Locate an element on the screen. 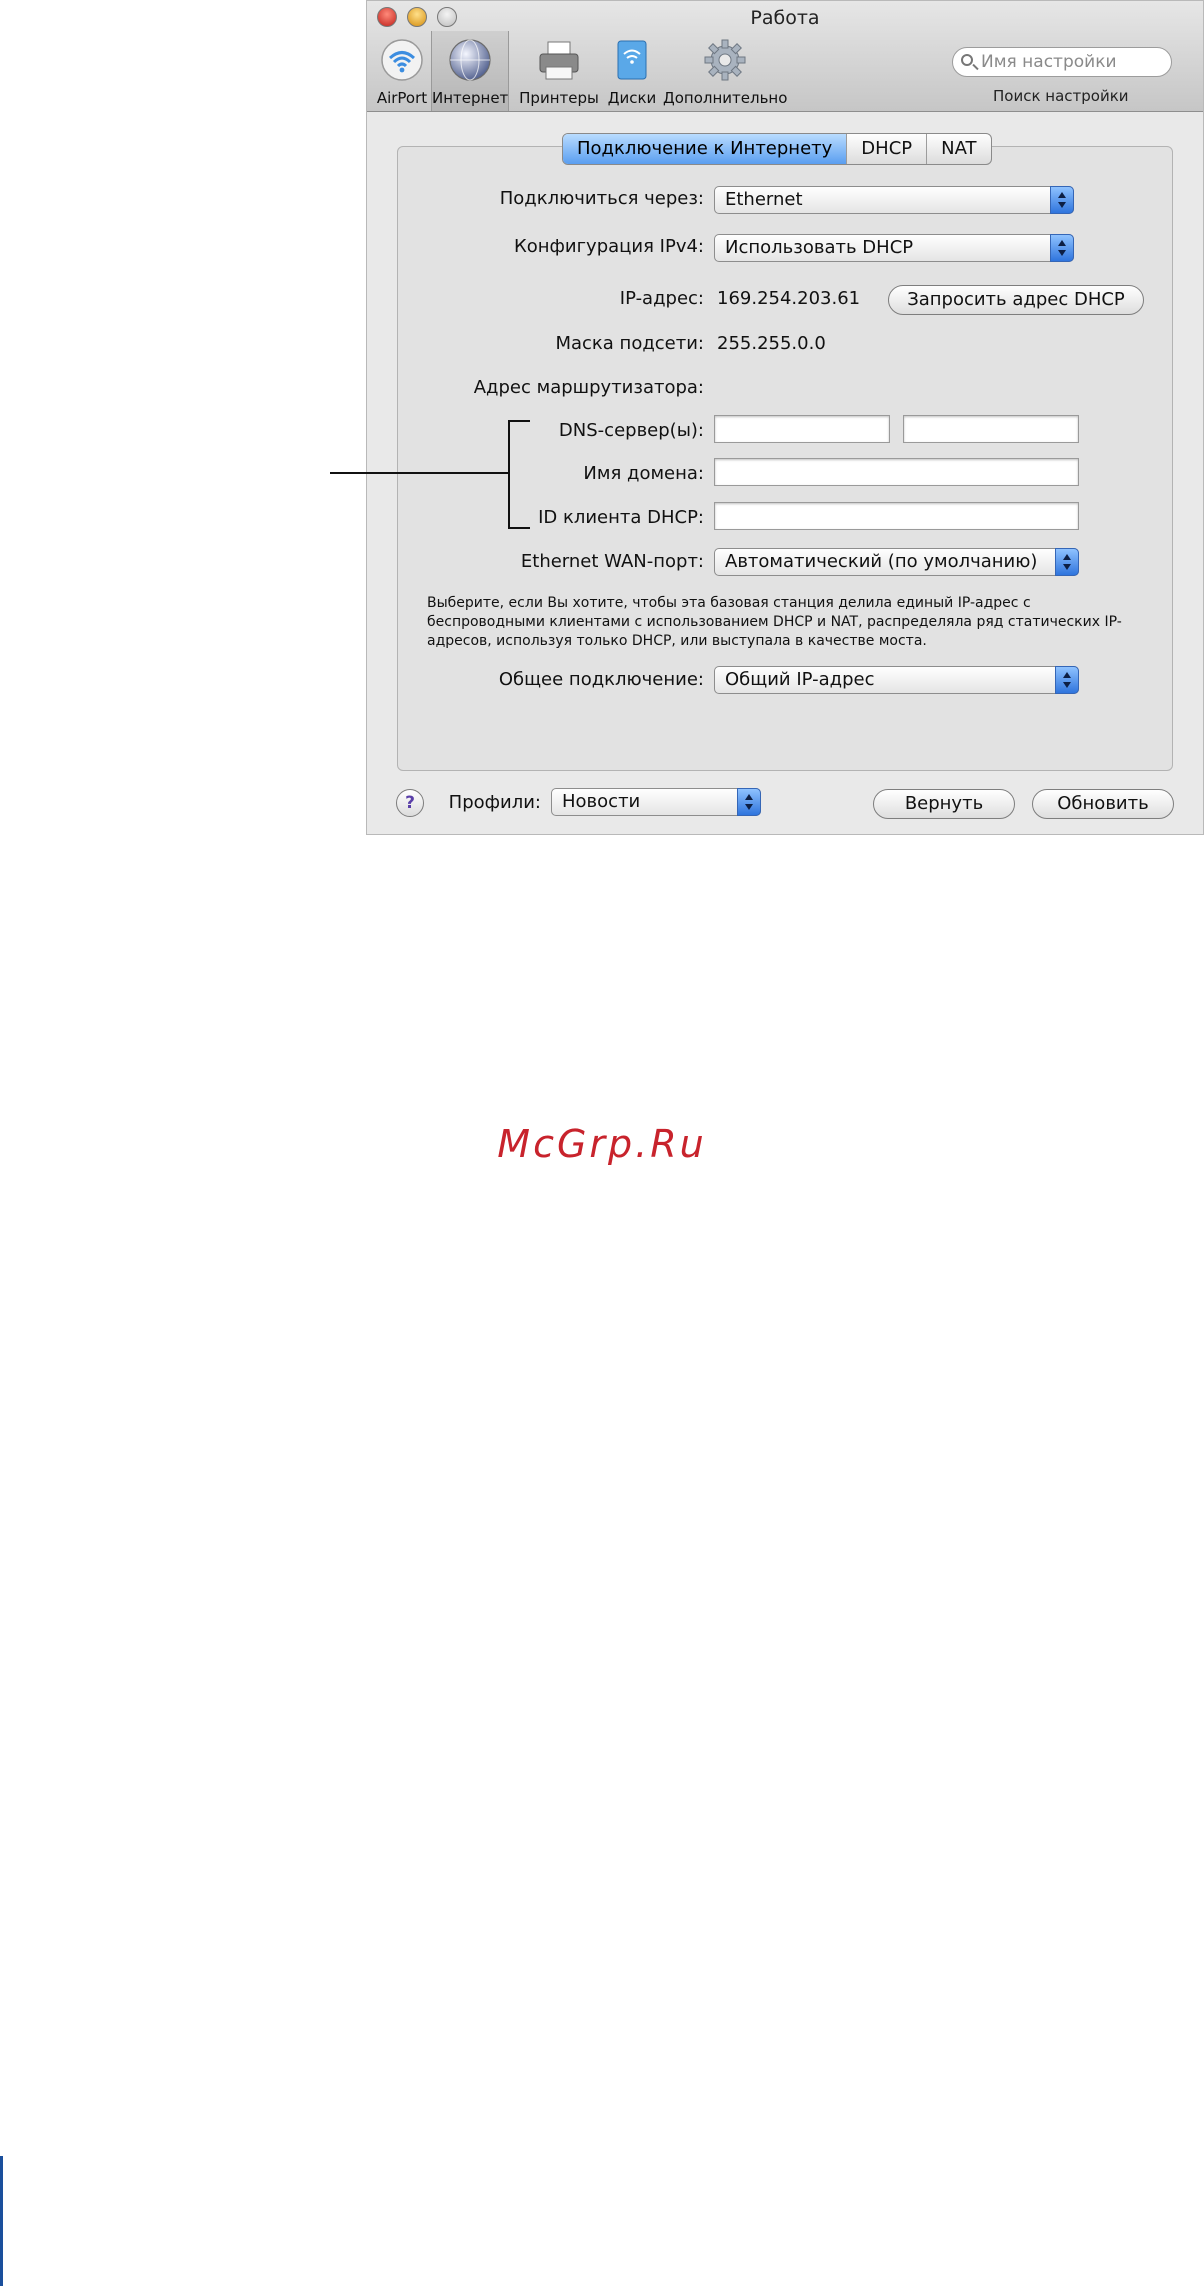 The width and height of the screenshot is (1204, 2286). domain-name-input is located at coordinates (896, 472).